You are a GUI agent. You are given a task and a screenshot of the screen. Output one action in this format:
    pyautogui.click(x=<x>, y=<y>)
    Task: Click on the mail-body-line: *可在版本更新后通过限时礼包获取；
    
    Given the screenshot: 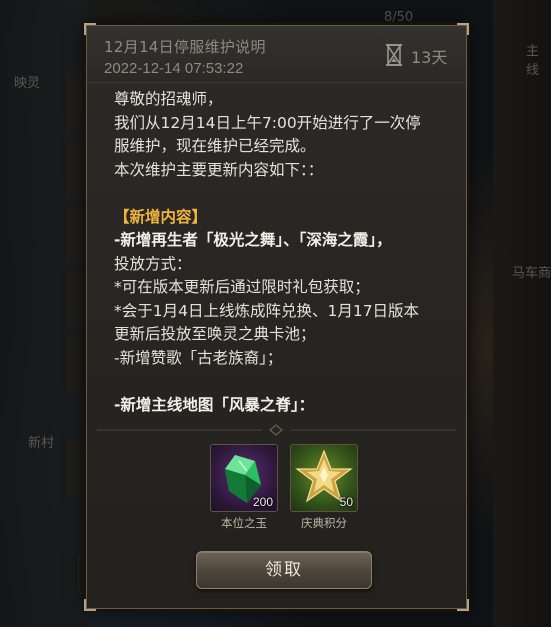 What is the action you would take?
    pyautogui.click(x=242, y=287)
    